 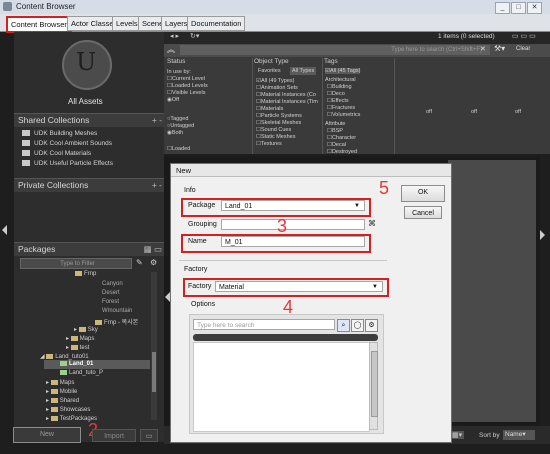 What do you see at coordinates (273, 130) in the screenshot?
I see `type-option: ☐Sound Cues` at bounding box center [273, 130].